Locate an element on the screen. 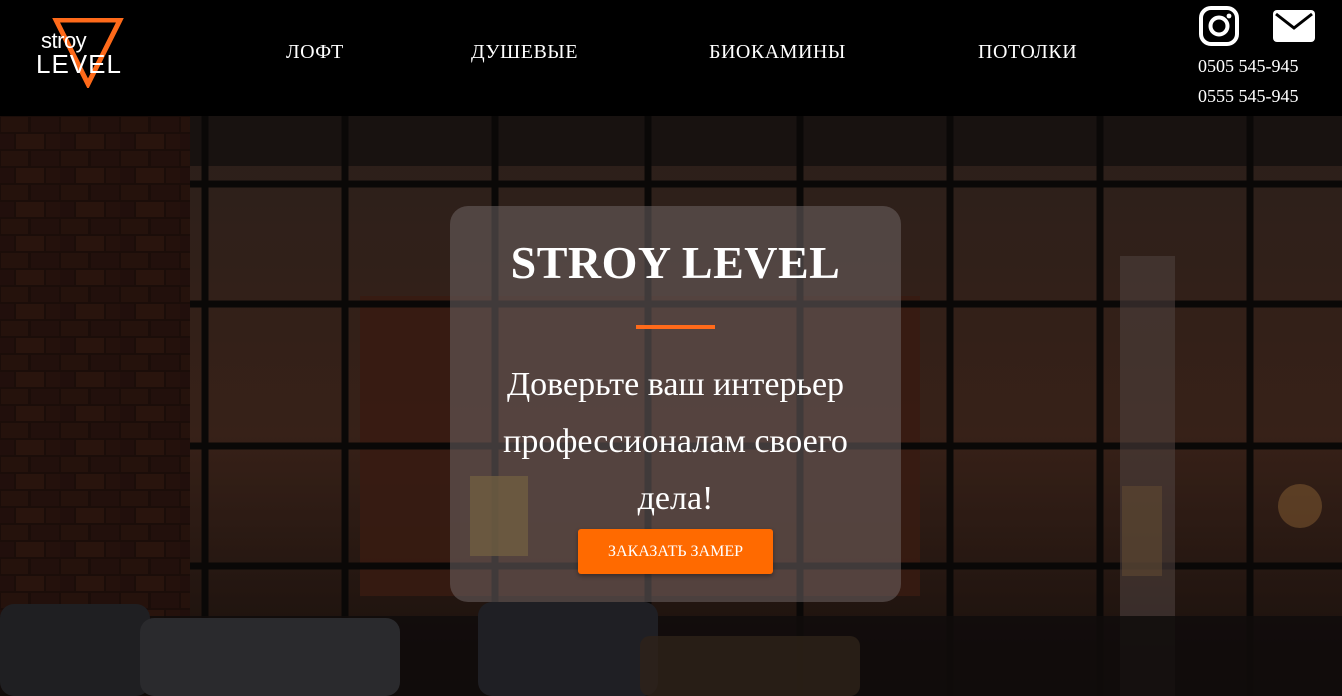  nav-item-showers: ДУШЕВЫЕ is located at coordinates (524, 52).